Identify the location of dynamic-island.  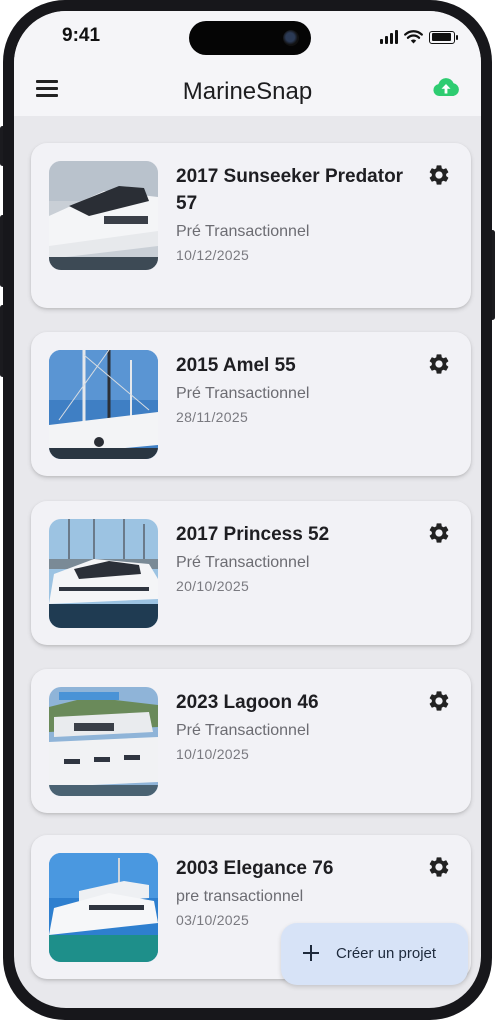
(250, 38).